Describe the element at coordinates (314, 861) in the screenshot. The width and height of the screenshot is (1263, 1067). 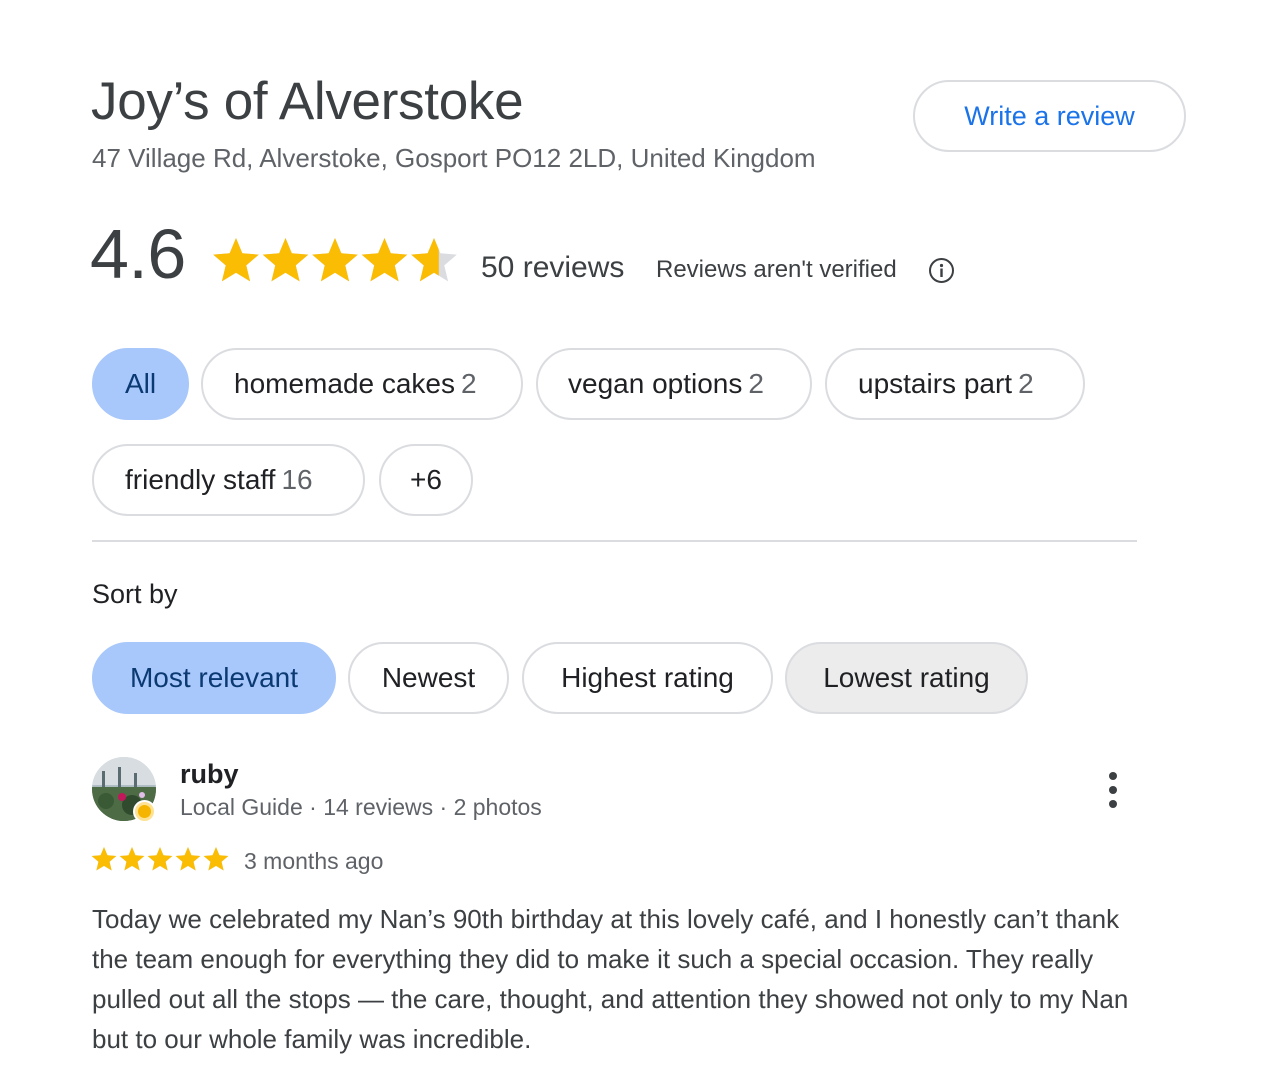
I see `review-time: 3 months ago` at that location.